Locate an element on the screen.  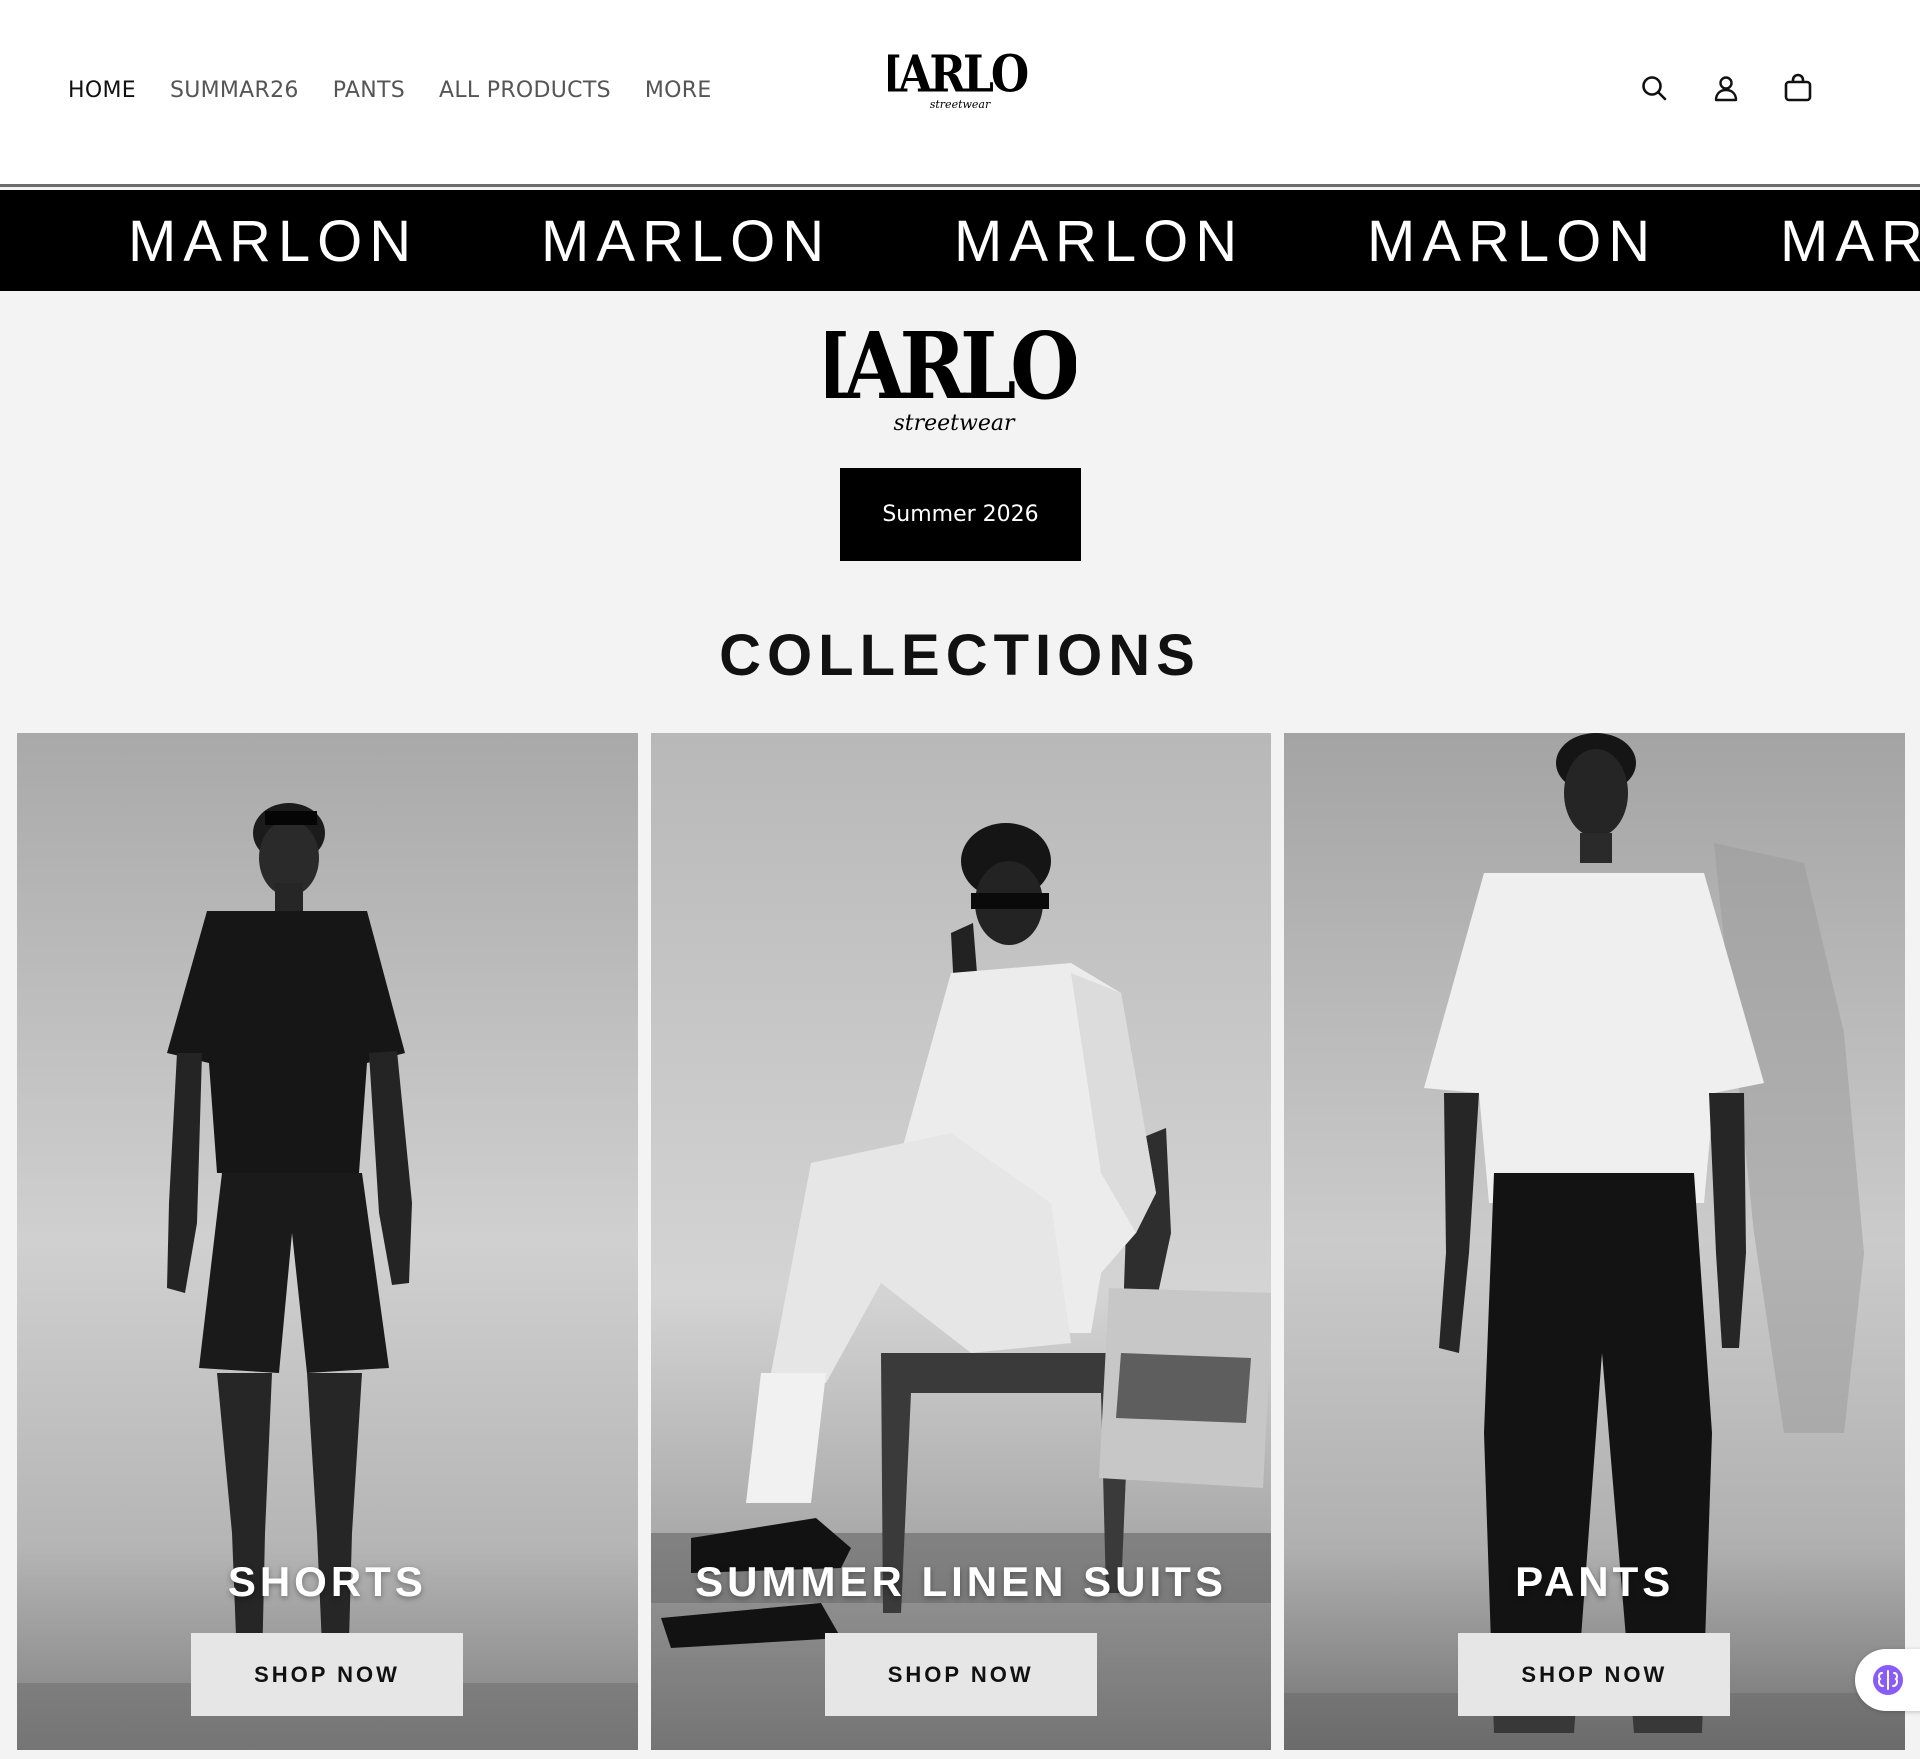
collections-title: COLLECTIONS is located at coordinates (960, 655).